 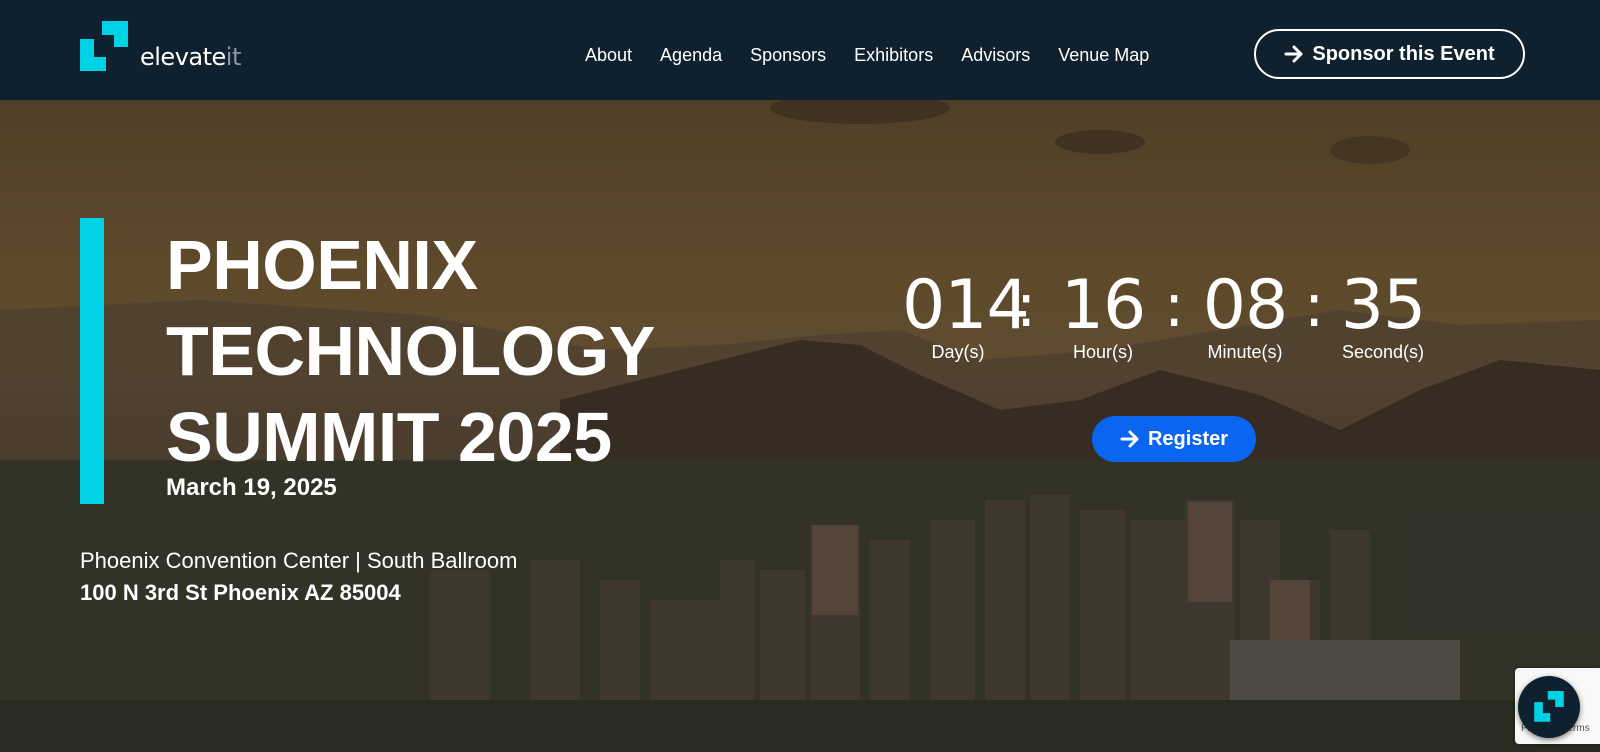 I want to click on countdown-days: 014 Day(s), so click(x=966, y=314).